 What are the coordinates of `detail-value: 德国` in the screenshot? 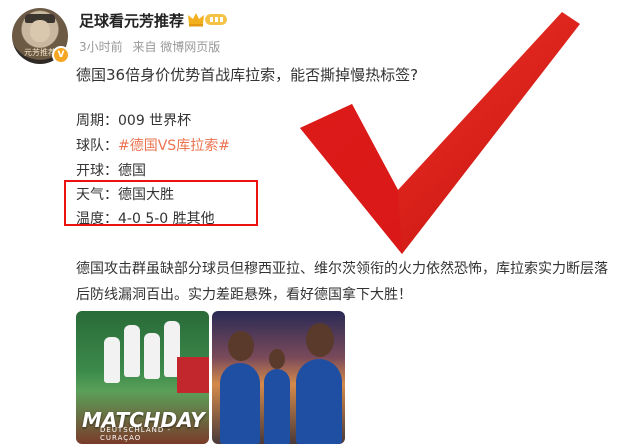 It's located at (132, 171).